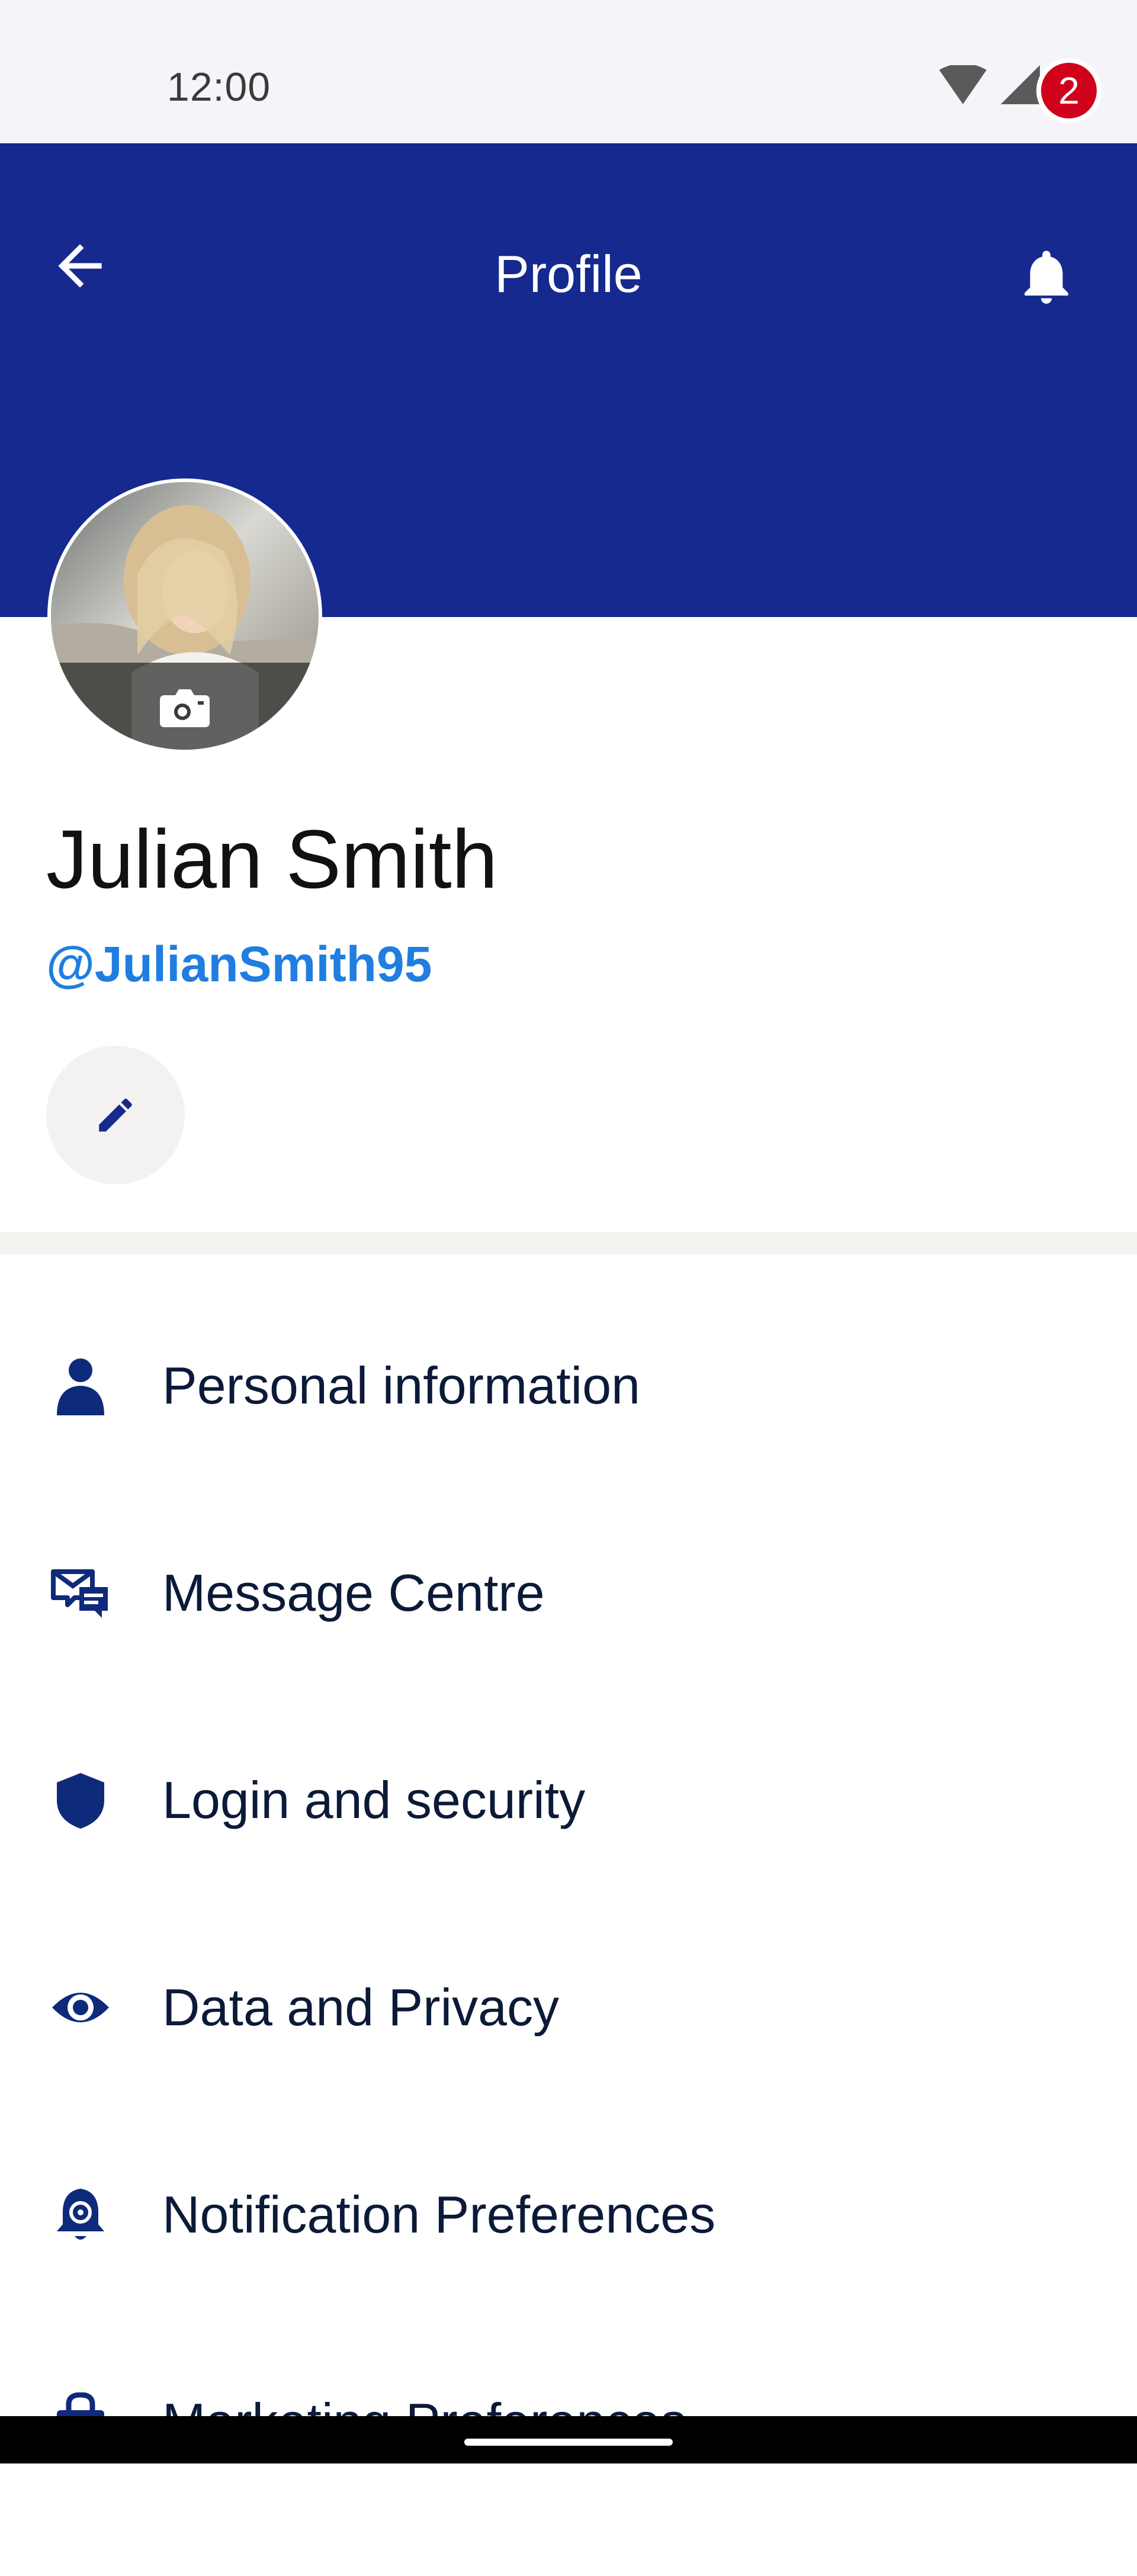  I want to click on avatar, so click(184, 615).